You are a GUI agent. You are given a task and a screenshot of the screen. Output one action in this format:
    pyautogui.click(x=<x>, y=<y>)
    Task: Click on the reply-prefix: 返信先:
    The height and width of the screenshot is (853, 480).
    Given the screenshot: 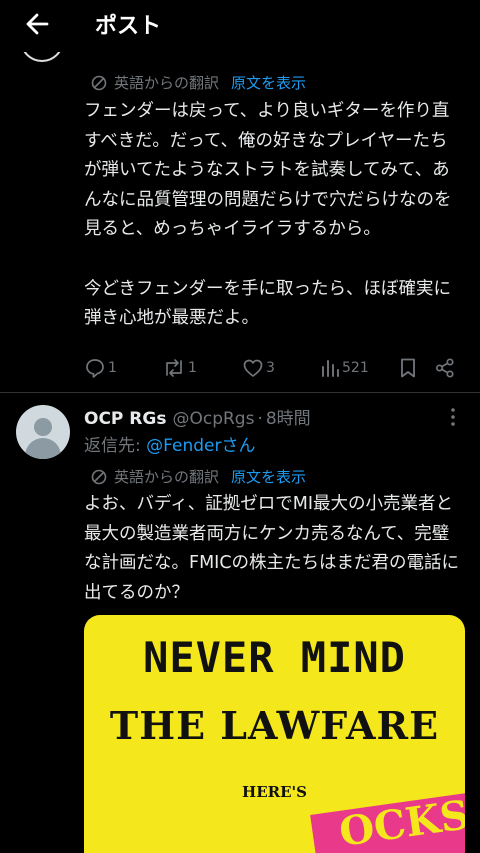 What is the action you would take?
    pyautogui.click(x=115, y=446)
    